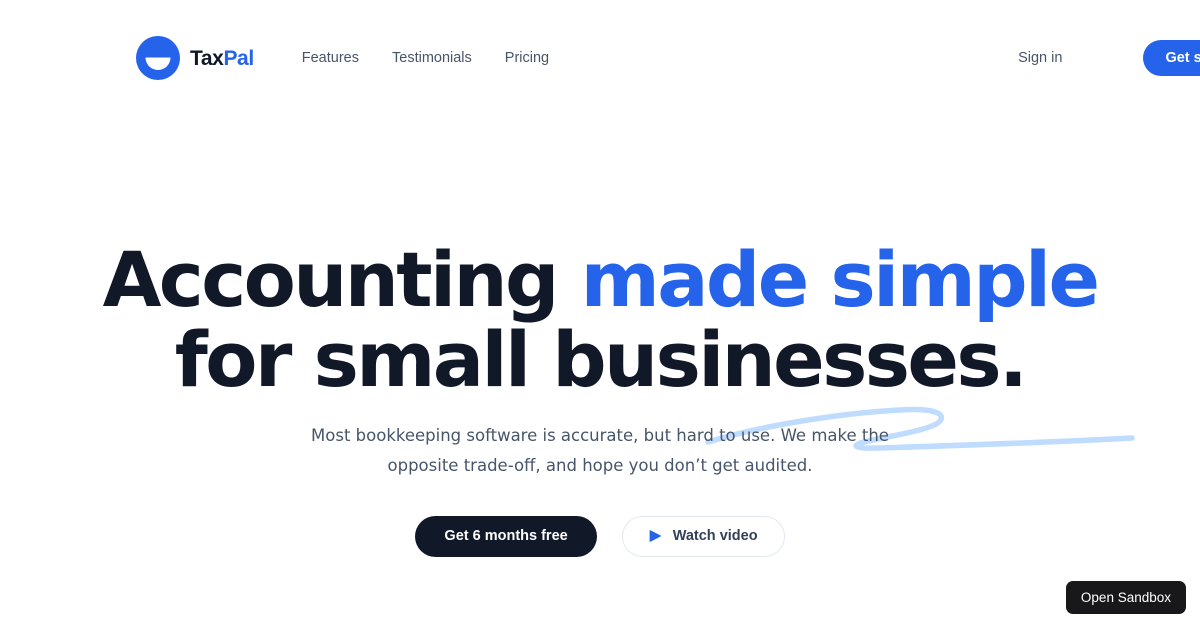 The image size is (1200, 630). I want to click on taxpal-logo-icon, so click(158, 58).